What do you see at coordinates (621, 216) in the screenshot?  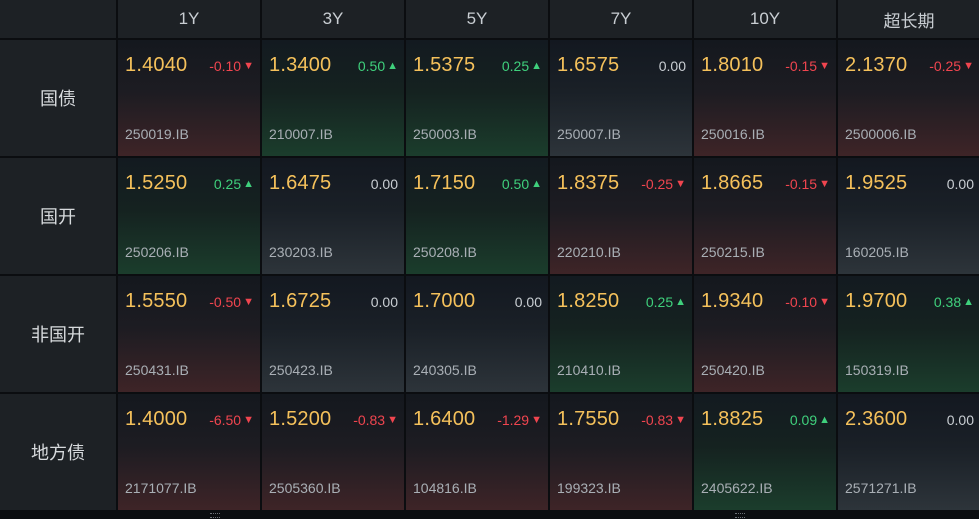 I see `quote-cell: 1.8375 -0.25 ▼ 220210.IB` at bounding box center [621, 216].